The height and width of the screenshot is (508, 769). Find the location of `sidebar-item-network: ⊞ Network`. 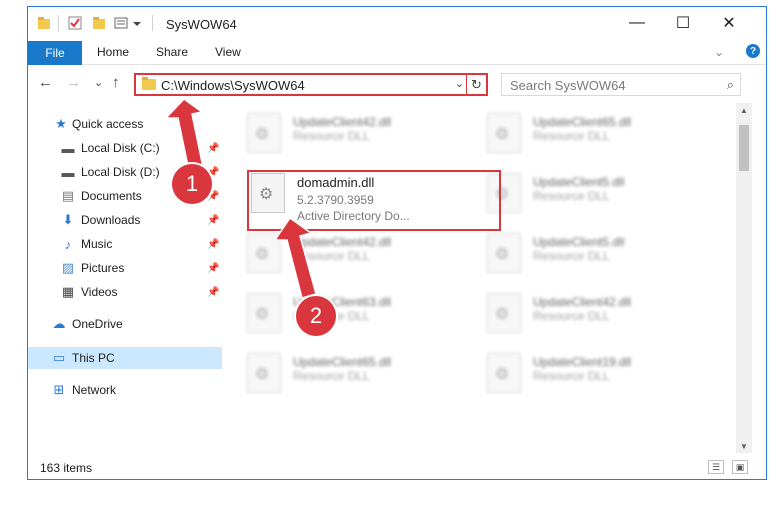

sidebar-item-network: ⊞ Network is located at coordinates (125, 390).